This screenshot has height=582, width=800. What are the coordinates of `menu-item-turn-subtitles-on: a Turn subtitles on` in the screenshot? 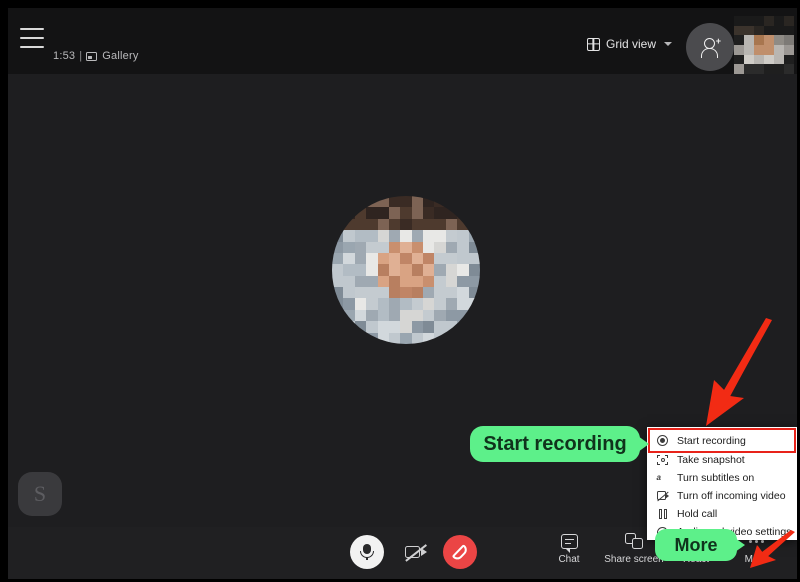 It's located at (722, 478).